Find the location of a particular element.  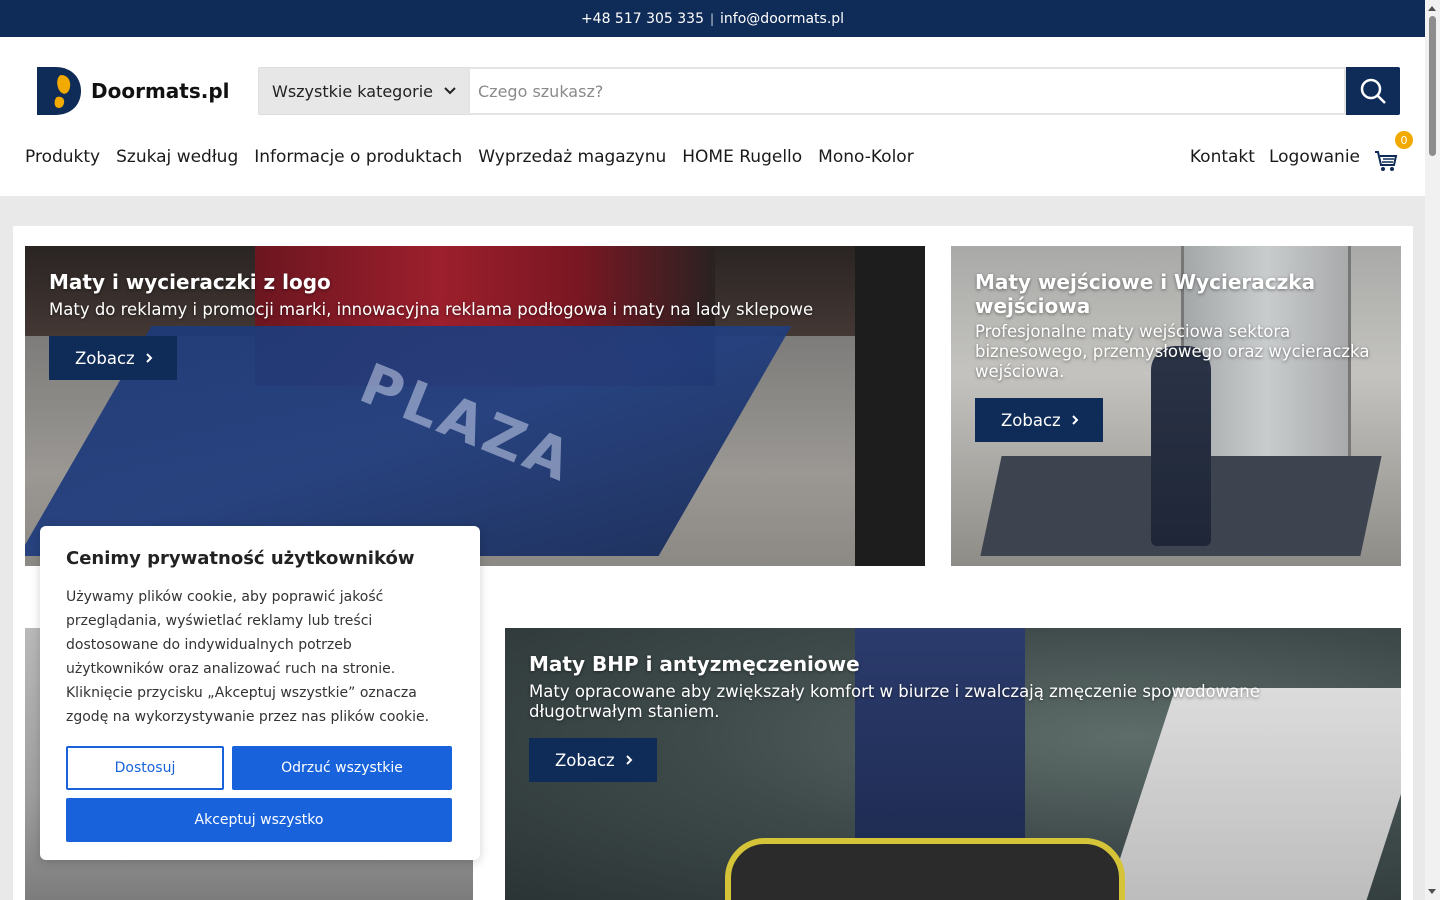

search-button is located at coordinates (1373, 91).